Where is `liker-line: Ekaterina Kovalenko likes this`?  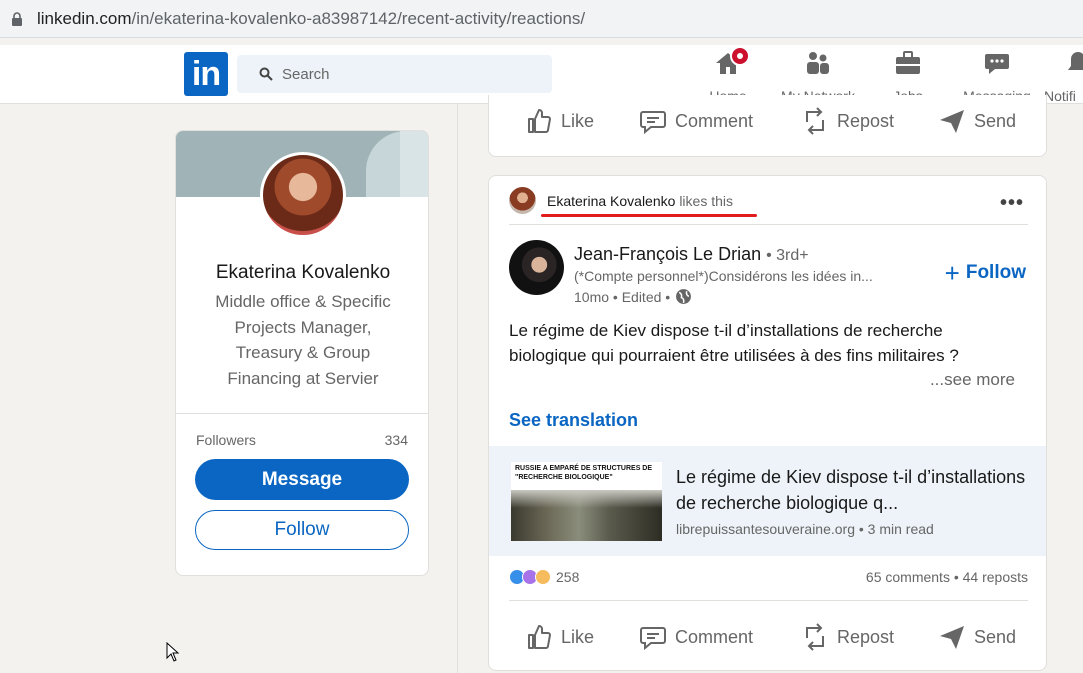 liker-line: Ekaterina Kovalenko likes this is located at coordinates (640, 201).